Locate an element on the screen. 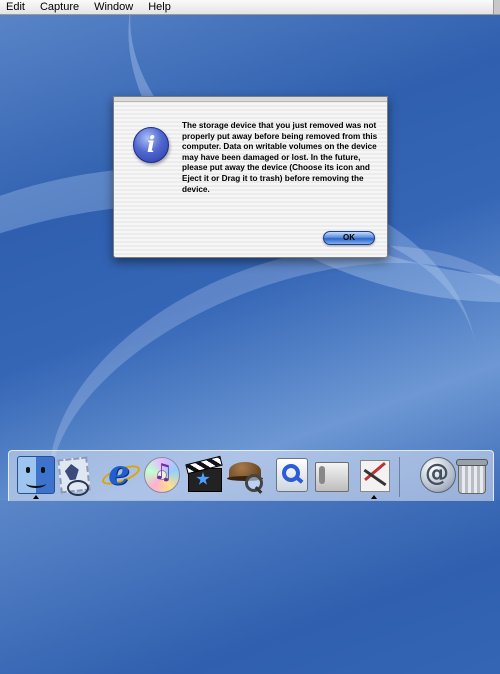 This screenshot has width=500, height=674. itunes-icon: ♫ is located at coordinates (161, 474).